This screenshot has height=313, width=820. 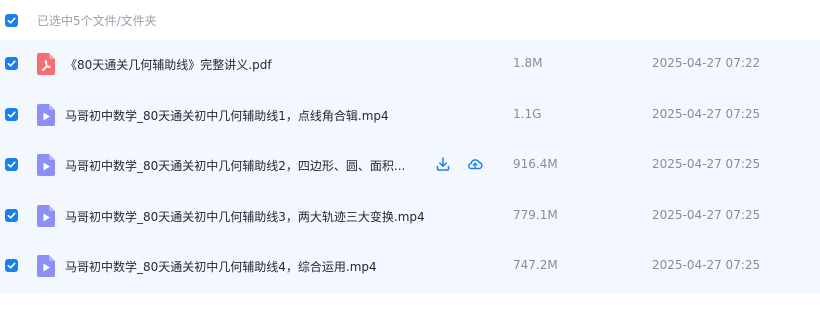 I want to click on cloud-save-icon, so click(x=475, y=164).